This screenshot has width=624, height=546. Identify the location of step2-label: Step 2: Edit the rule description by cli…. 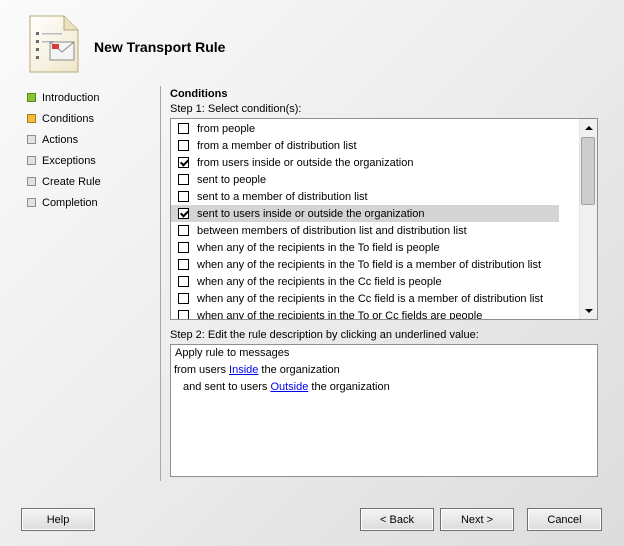
(324, 335).